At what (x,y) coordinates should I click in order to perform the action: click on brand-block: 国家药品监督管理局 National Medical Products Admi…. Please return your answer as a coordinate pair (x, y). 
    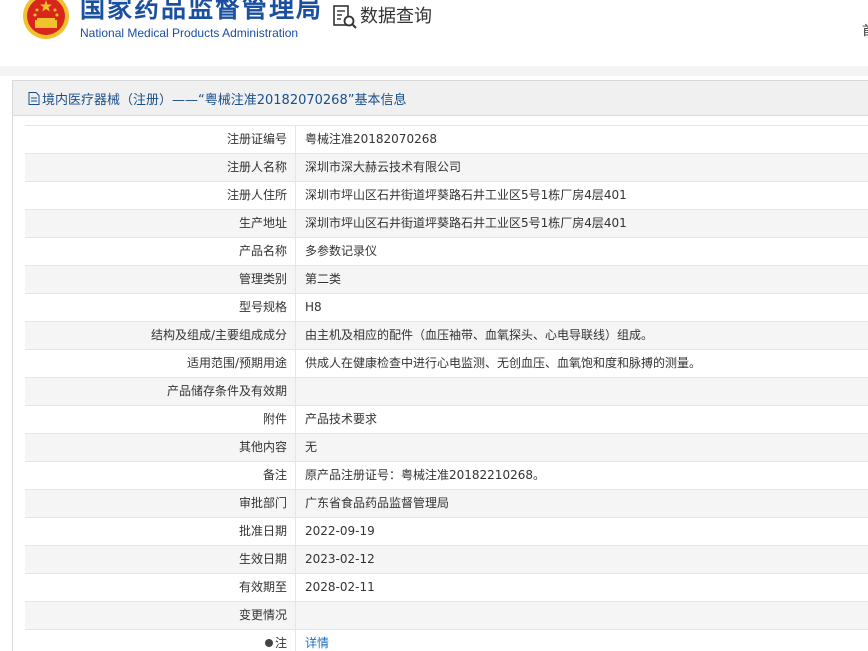
    Looking at the image, I should click on (201, 20).